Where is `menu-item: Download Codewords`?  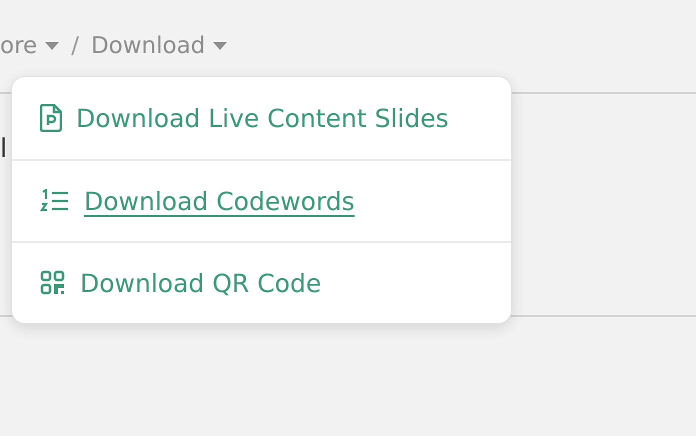 menu-item: Download Codewords is located at coordinates (261, 200).